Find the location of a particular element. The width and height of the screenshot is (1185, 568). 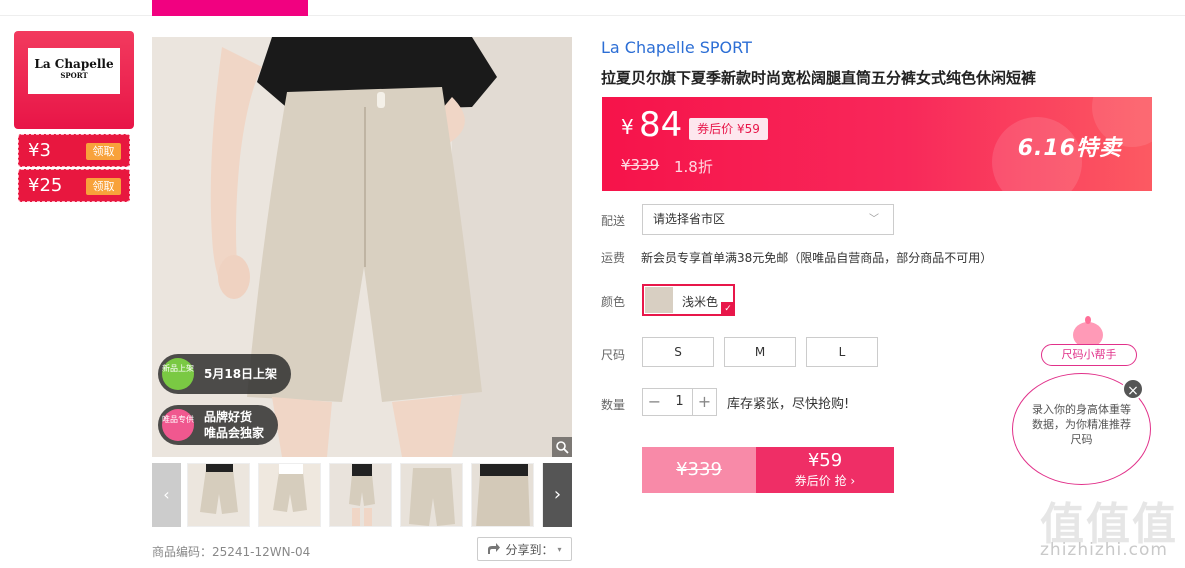

magnifier-icon is located at coordinates (562, 447).